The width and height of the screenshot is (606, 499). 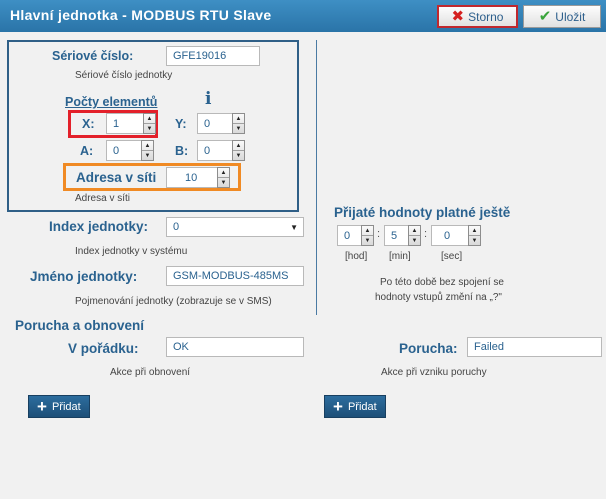 I want to click on hours-stepper: 0 ▲ ▼, so click(x=355, y=235).